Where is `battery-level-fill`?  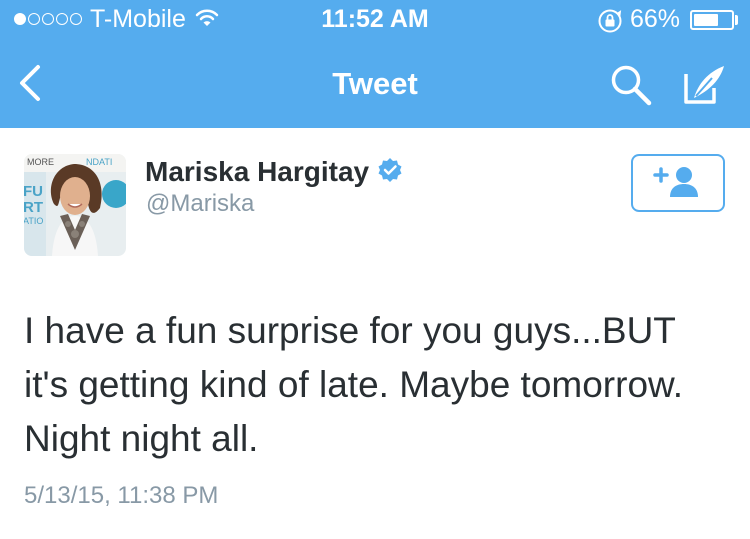 battery-level-fill is located at coordinates (706, 20).